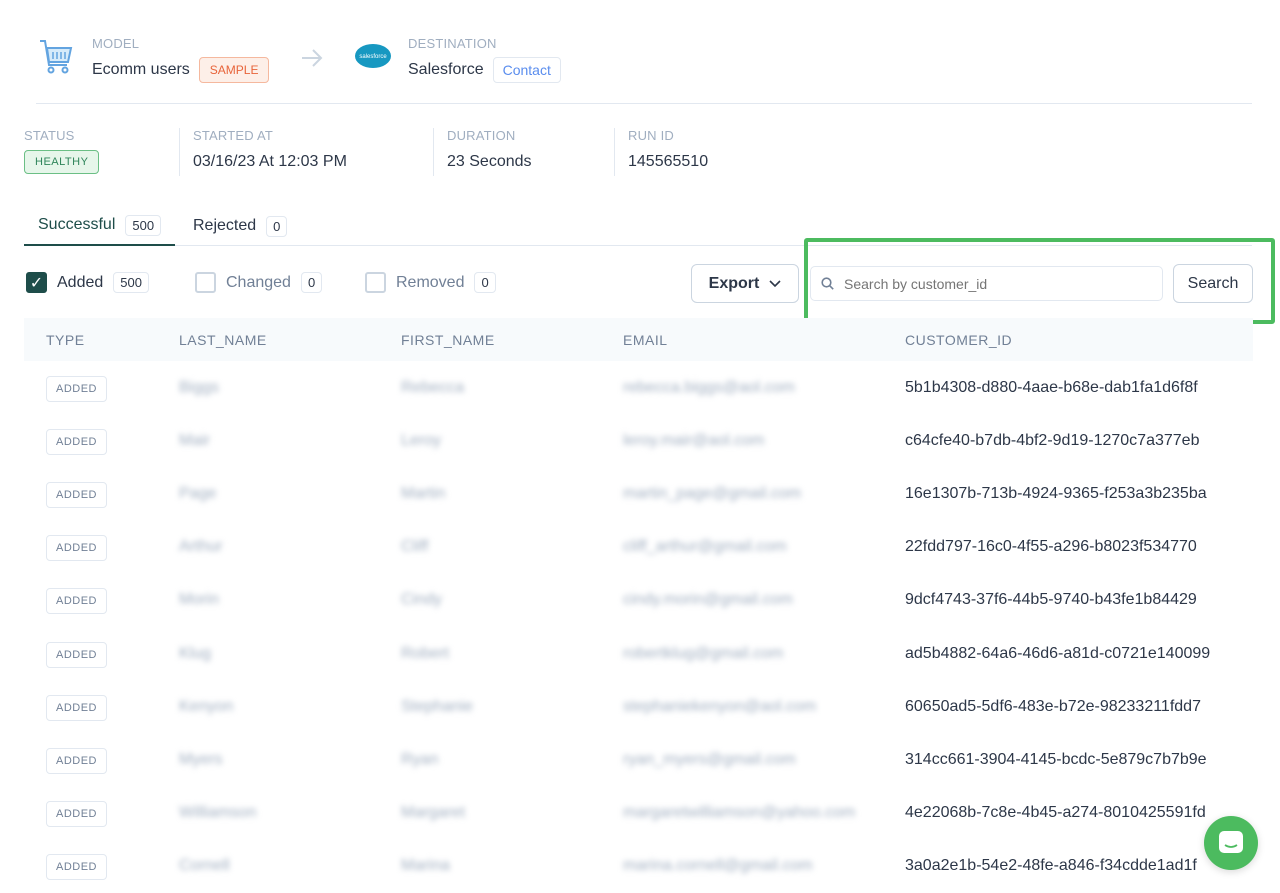 The height and width of the screenshot is (893, 1280). Describe the element at coordinates (709, 387) in the screenshot. I see `email-cell: rebecca.biggs@aol.com` at that location.